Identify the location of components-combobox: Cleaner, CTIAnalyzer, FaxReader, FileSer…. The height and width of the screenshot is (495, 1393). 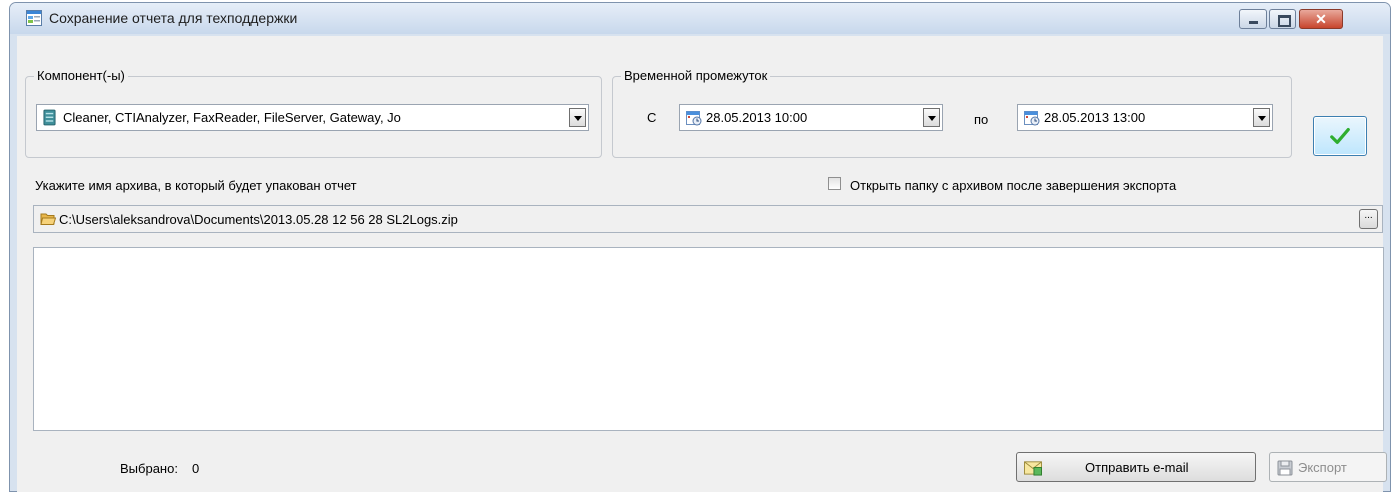
(312, 117).